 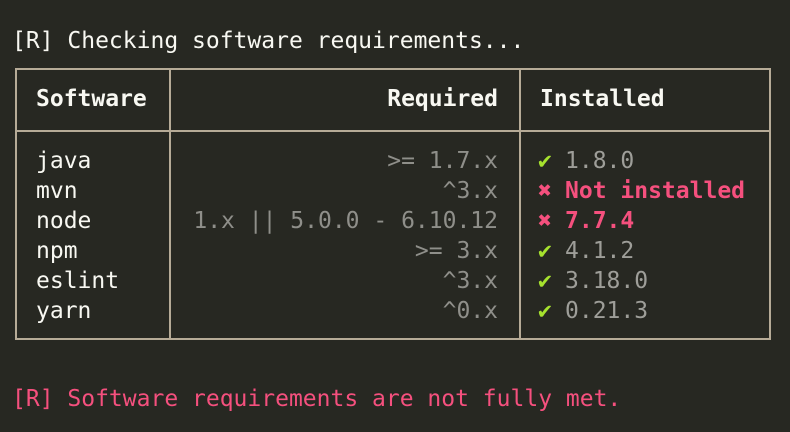 What do you see at coordinates (456, 251) in the screenshot?
I see `required-version: >= 3.x` at bounding box center [456, 251].